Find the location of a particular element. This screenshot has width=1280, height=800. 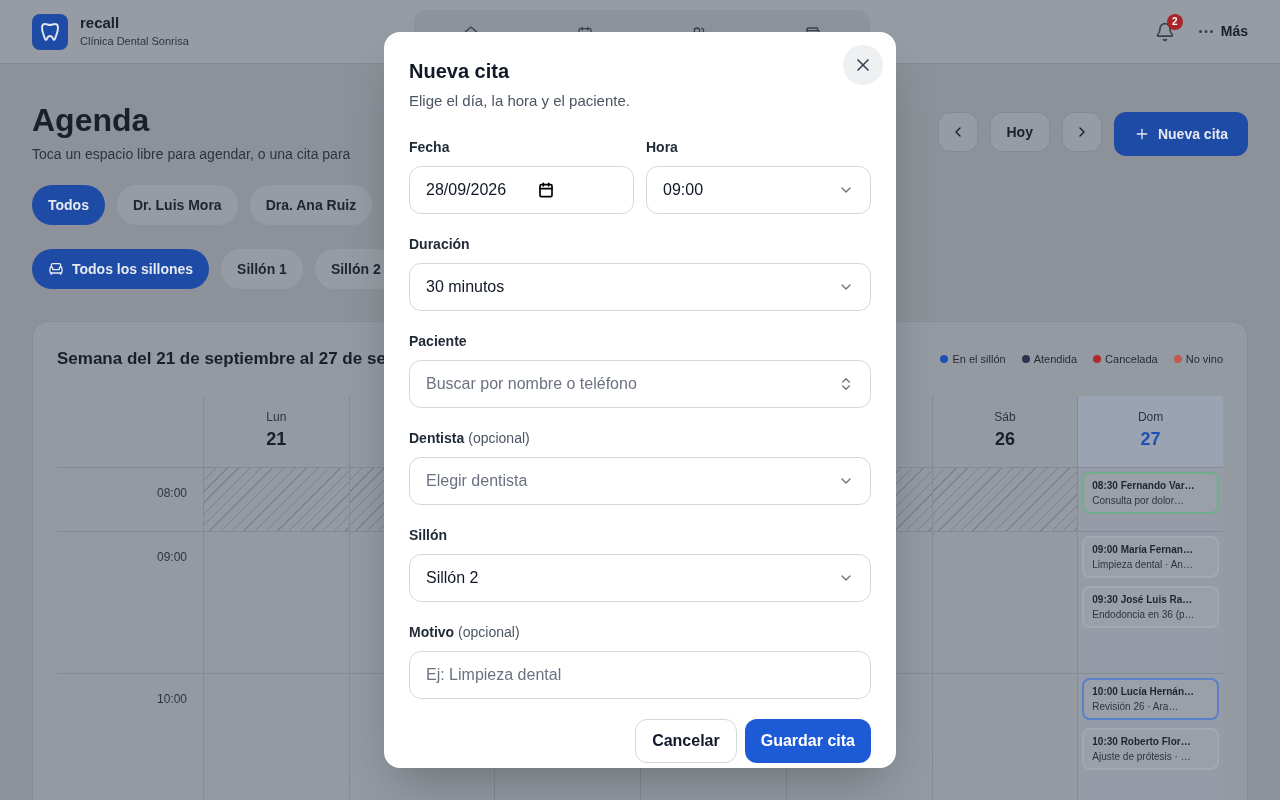

time-label: 10:00 is located at coordinates (171, 699).